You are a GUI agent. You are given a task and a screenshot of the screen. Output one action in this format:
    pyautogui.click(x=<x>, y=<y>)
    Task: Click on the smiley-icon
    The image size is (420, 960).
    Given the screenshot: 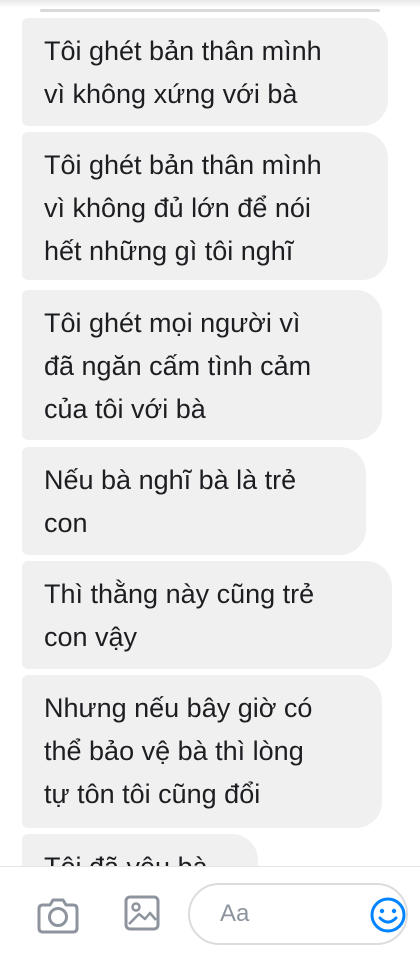 What is the action you would take?
    pyautogui.click(x=388, y=915)
    